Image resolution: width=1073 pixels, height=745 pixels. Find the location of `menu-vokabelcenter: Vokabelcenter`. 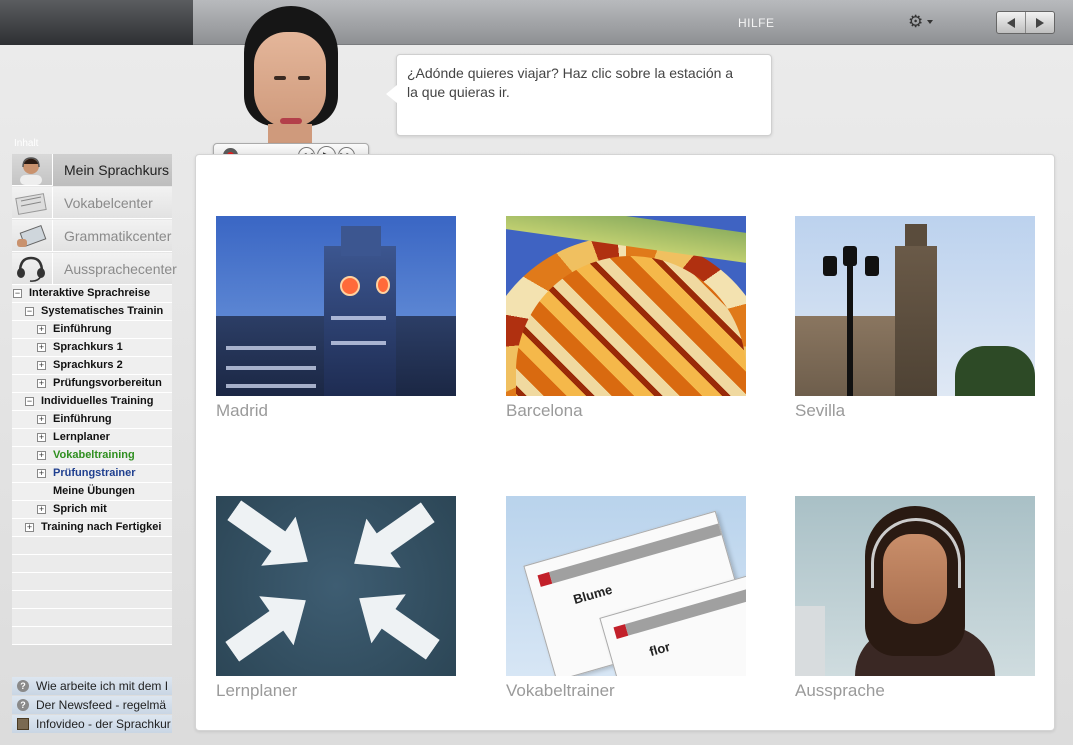

menu-vokabelcenter: Vokabelcenter is located at coordinates (92, 203).